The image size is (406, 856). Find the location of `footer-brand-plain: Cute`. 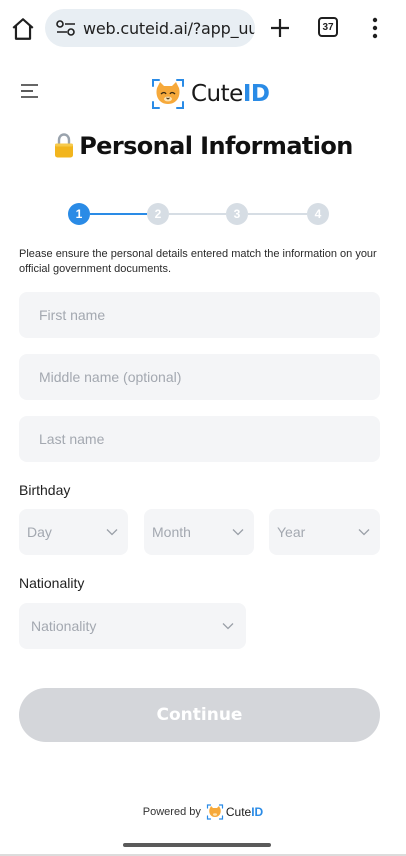

footer-brand-plain: Cute is located at coordinates (238, 812).